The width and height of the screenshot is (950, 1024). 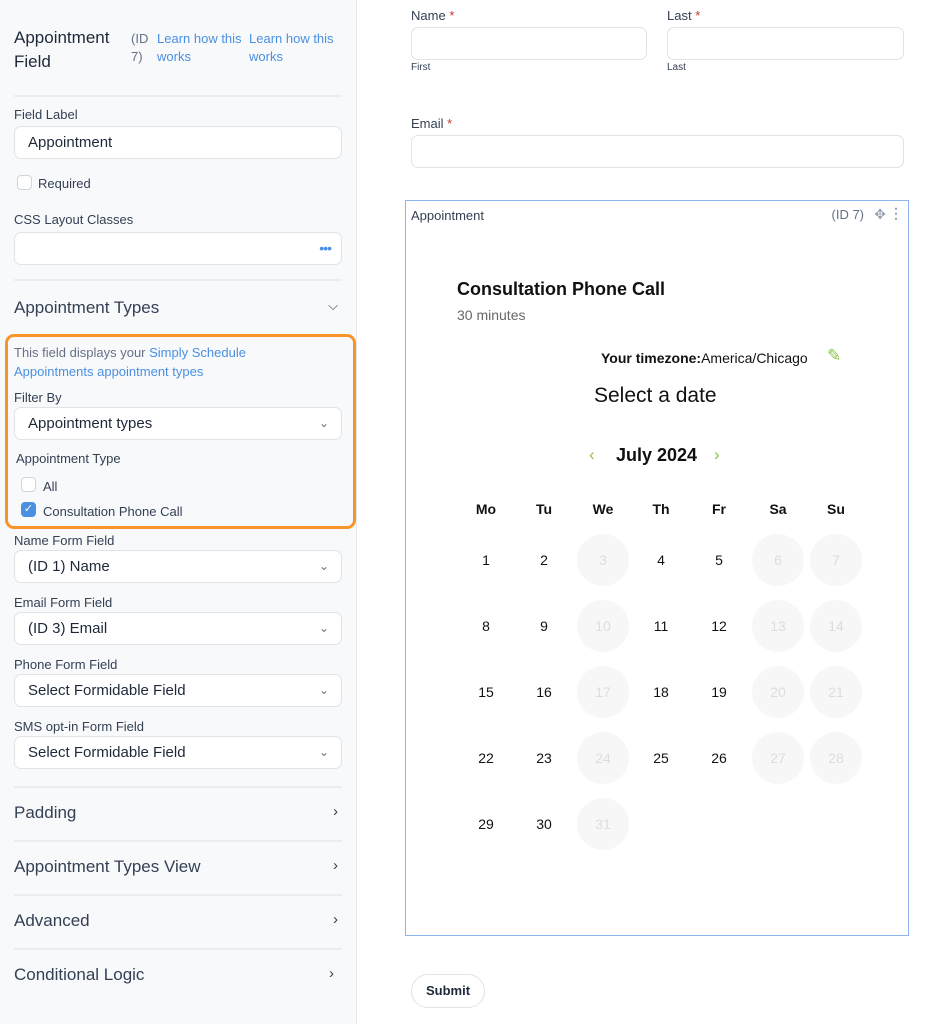 What do you see at coordinates (74, 219) in the screenshot?
I see `css-classes-label: CSS Layout Classes` at bounding box center [74, 219].